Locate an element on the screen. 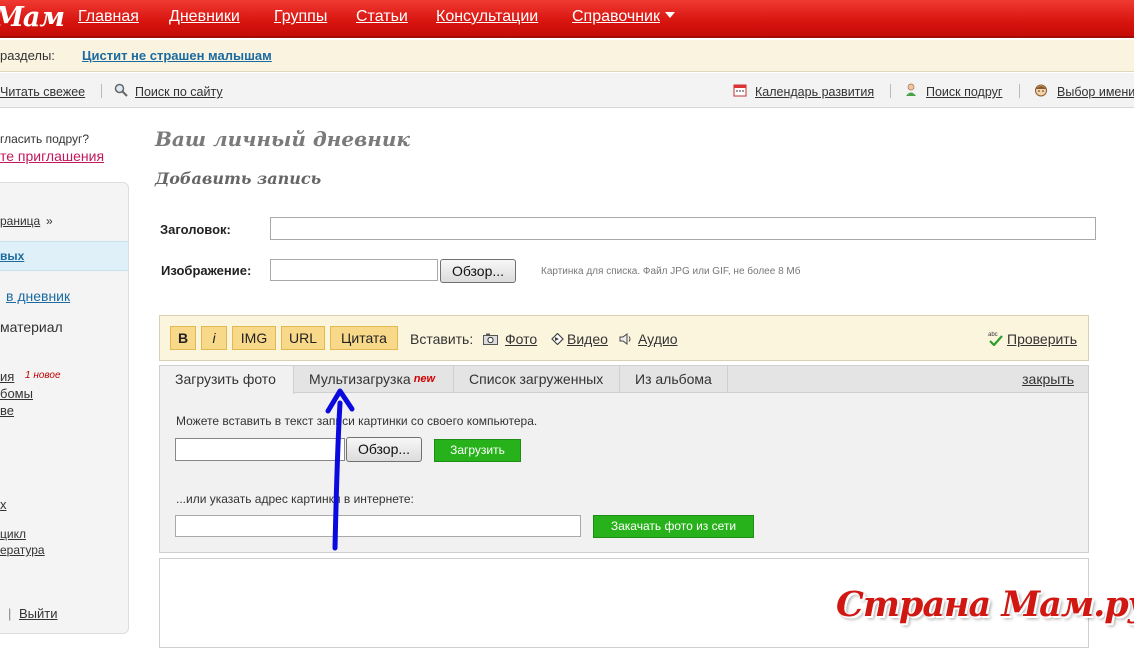  sidebar-item-albums: бомы is located at coordinates (16, 393).